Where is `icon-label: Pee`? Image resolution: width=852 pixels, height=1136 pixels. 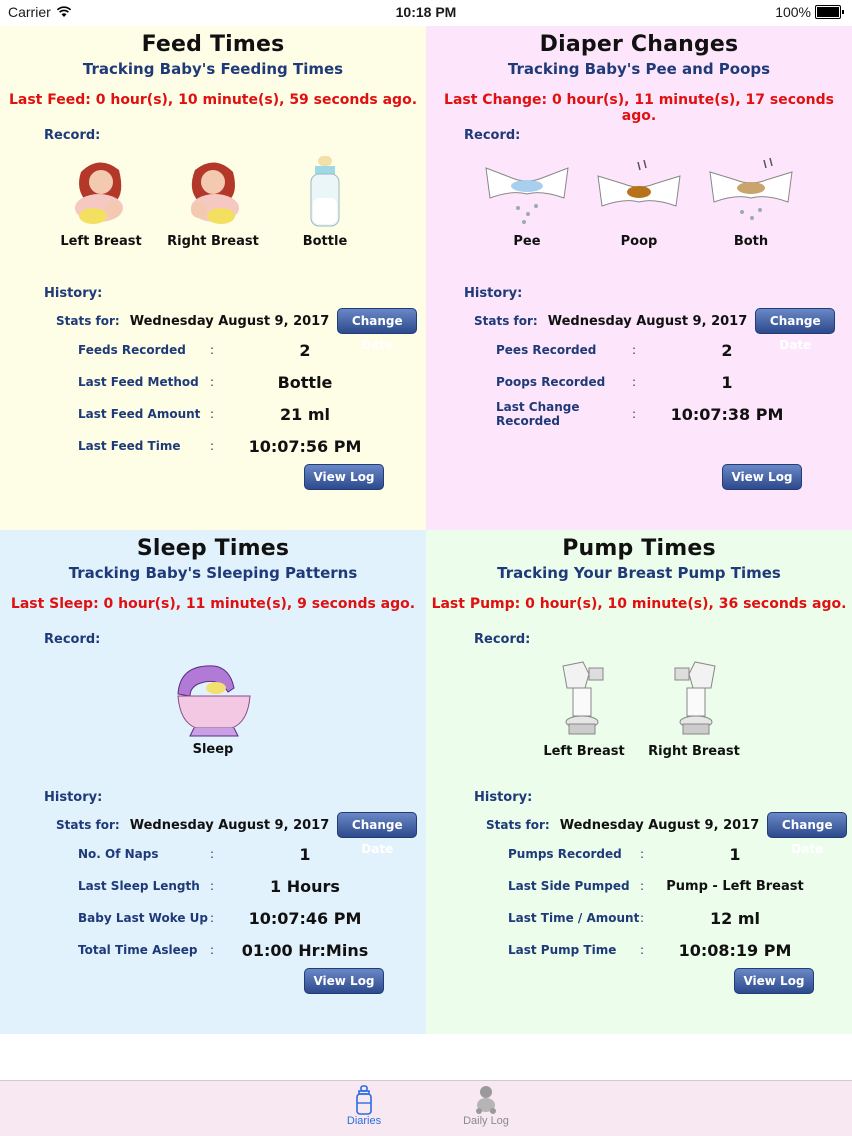
icon-label: Pee is located at coordinates (527, 241).